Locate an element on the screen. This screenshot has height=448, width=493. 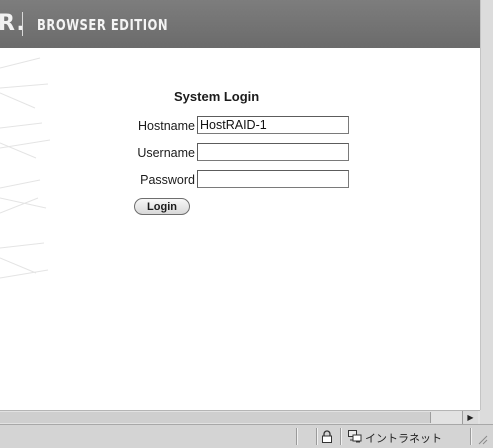
horizontal-scrollbar: ▶ is located at coordinates (240, 417).